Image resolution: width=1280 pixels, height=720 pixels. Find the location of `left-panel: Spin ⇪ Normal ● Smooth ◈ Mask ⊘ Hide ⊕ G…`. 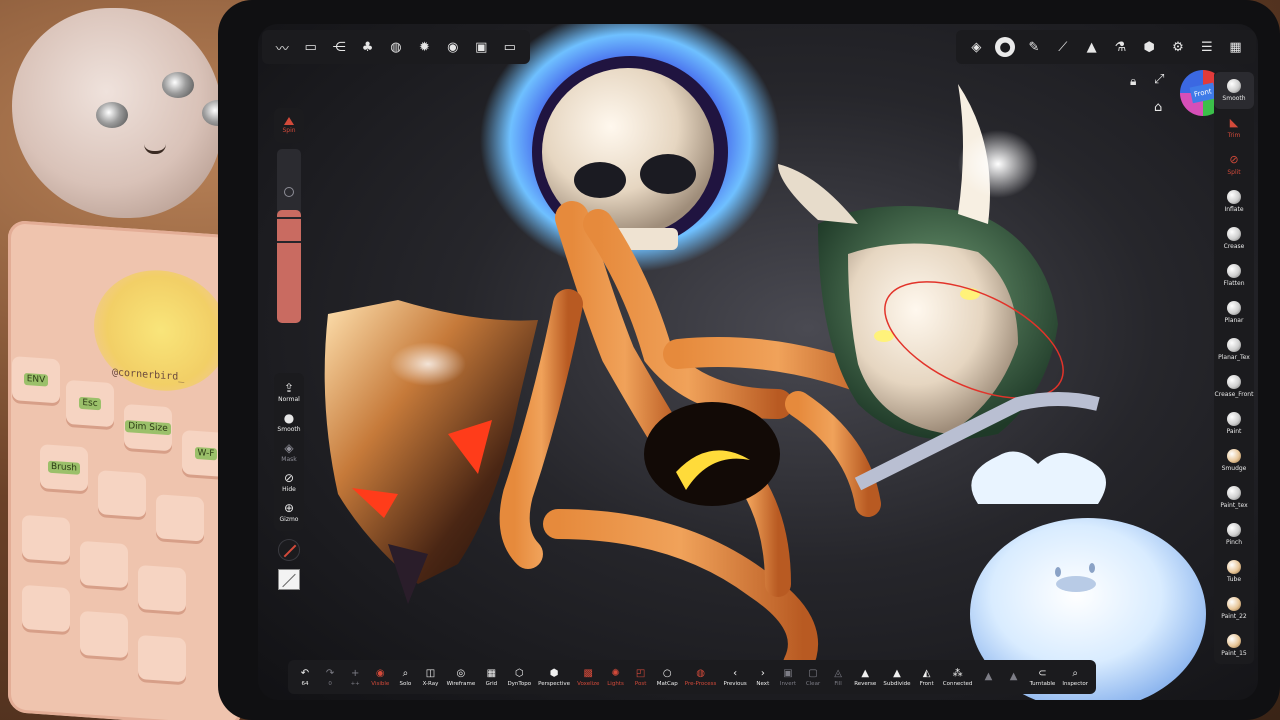

left-panel: Spin ⇪ Normal ● Smooth ◈ Mask ⊘ Hide ⊕ G… is located at coordinates (289, 349).